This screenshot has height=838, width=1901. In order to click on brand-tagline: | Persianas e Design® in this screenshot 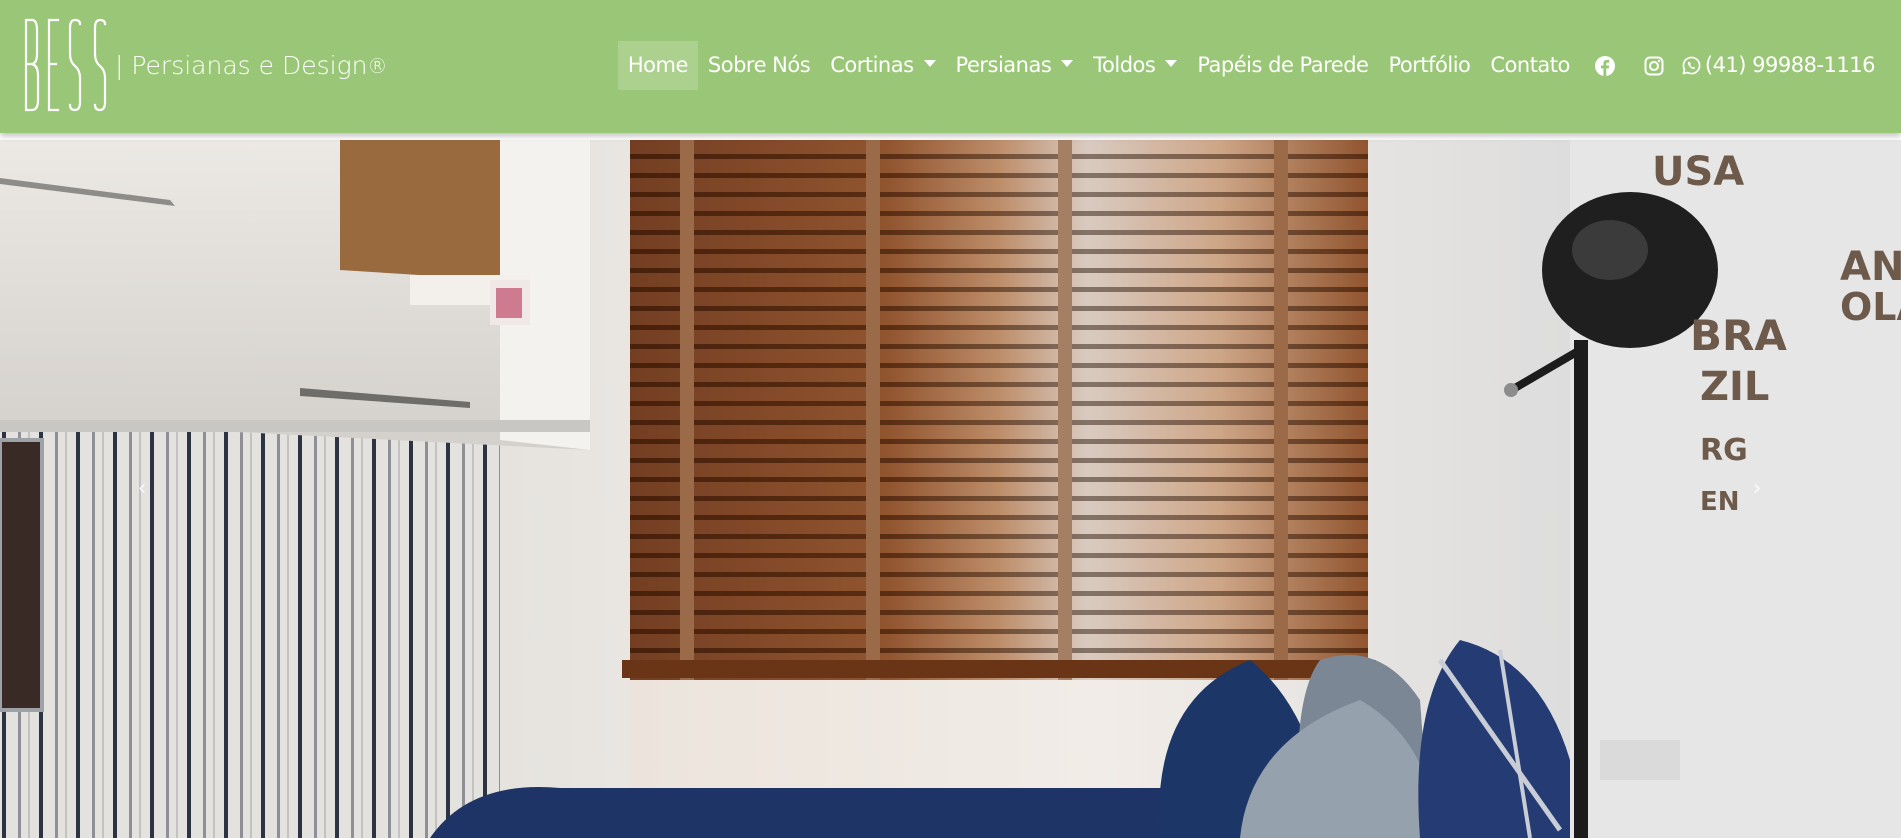, I will do `click(251, 65)`.